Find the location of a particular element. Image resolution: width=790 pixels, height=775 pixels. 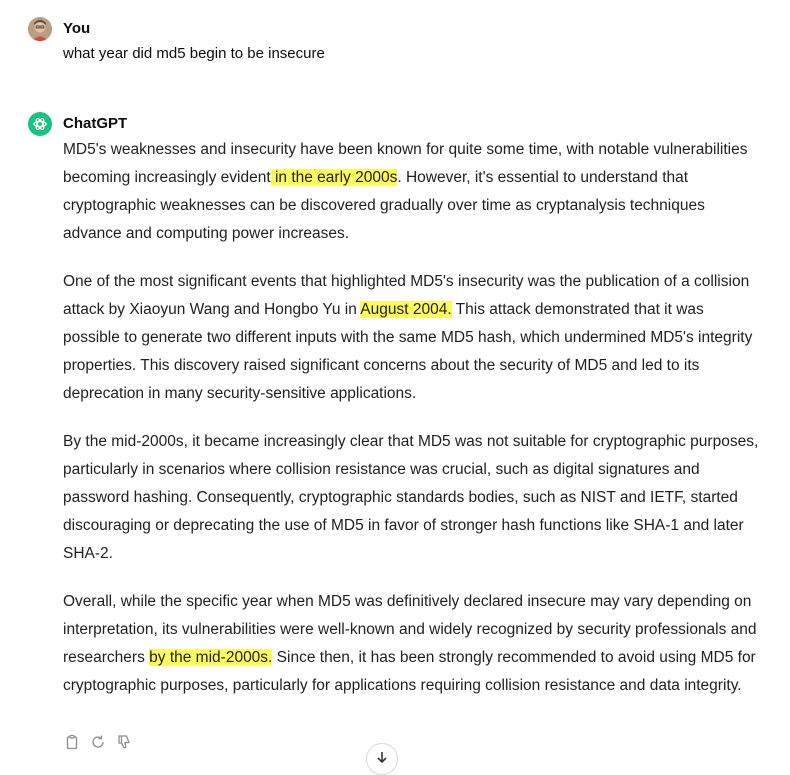

assistant-name: ChatGPT is located at coordinates (95, 123).